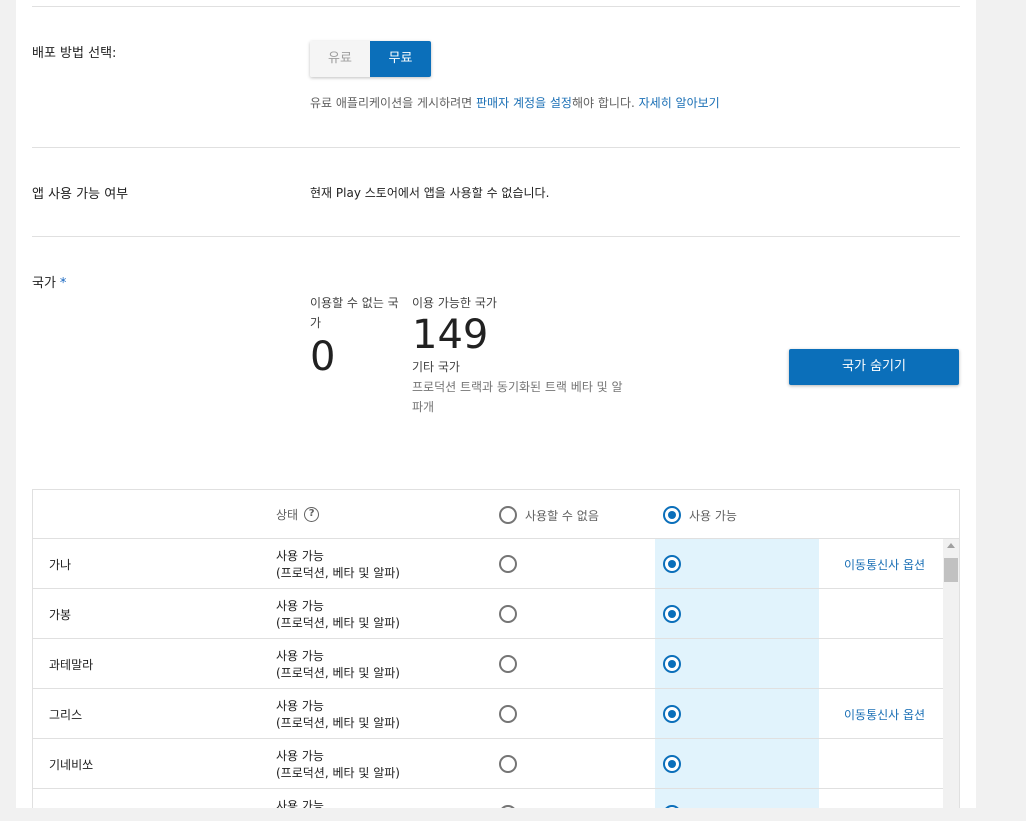 The width and height of the screenshot is (1026, 821). Describe the element at coordinates (436, 367) in the screenshot. I see `other-countries-label: 기타 국가` at that location.